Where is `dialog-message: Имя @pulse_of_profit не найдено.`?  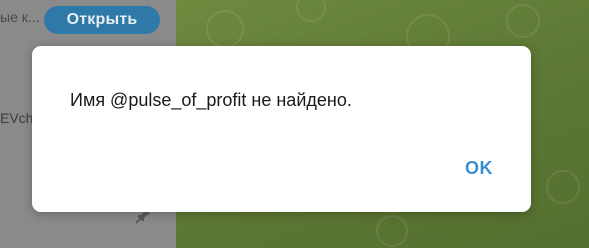
dialog-message: Имя @pulse_of_profit не найдено. is located at coordinates (211, 100).